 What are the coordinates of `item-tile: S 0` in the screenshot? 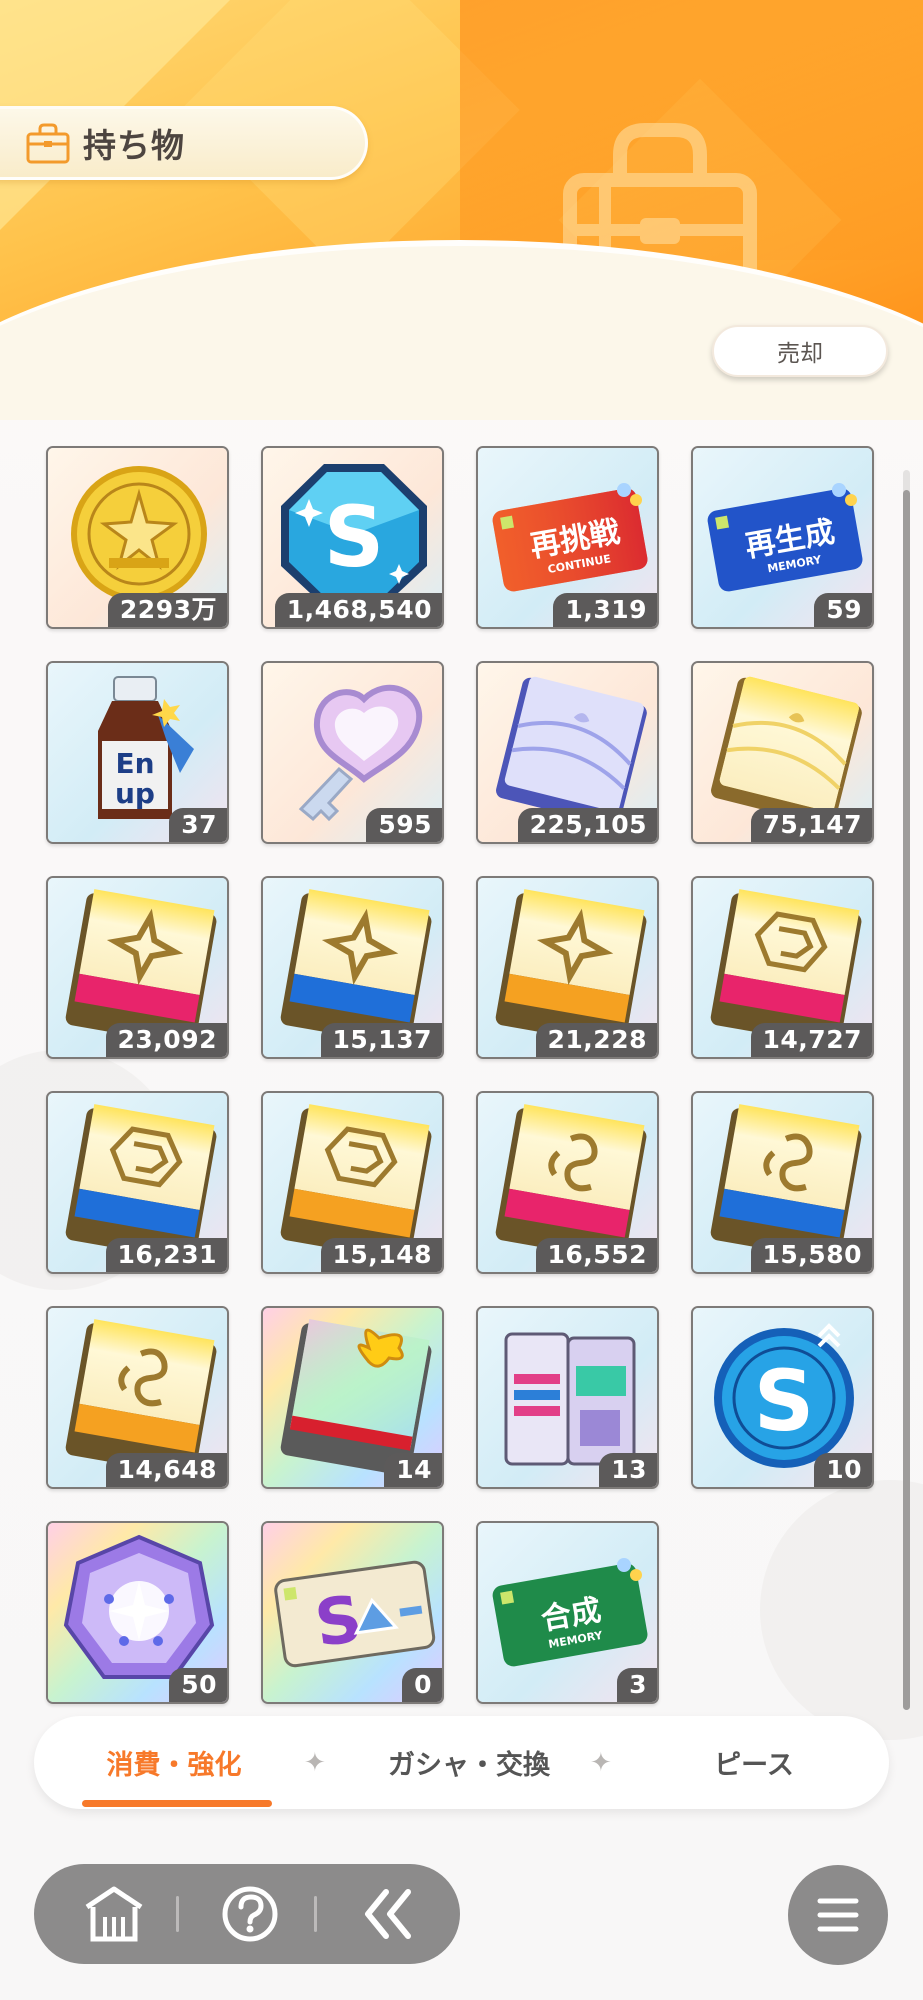 It's located at (352, 1612).